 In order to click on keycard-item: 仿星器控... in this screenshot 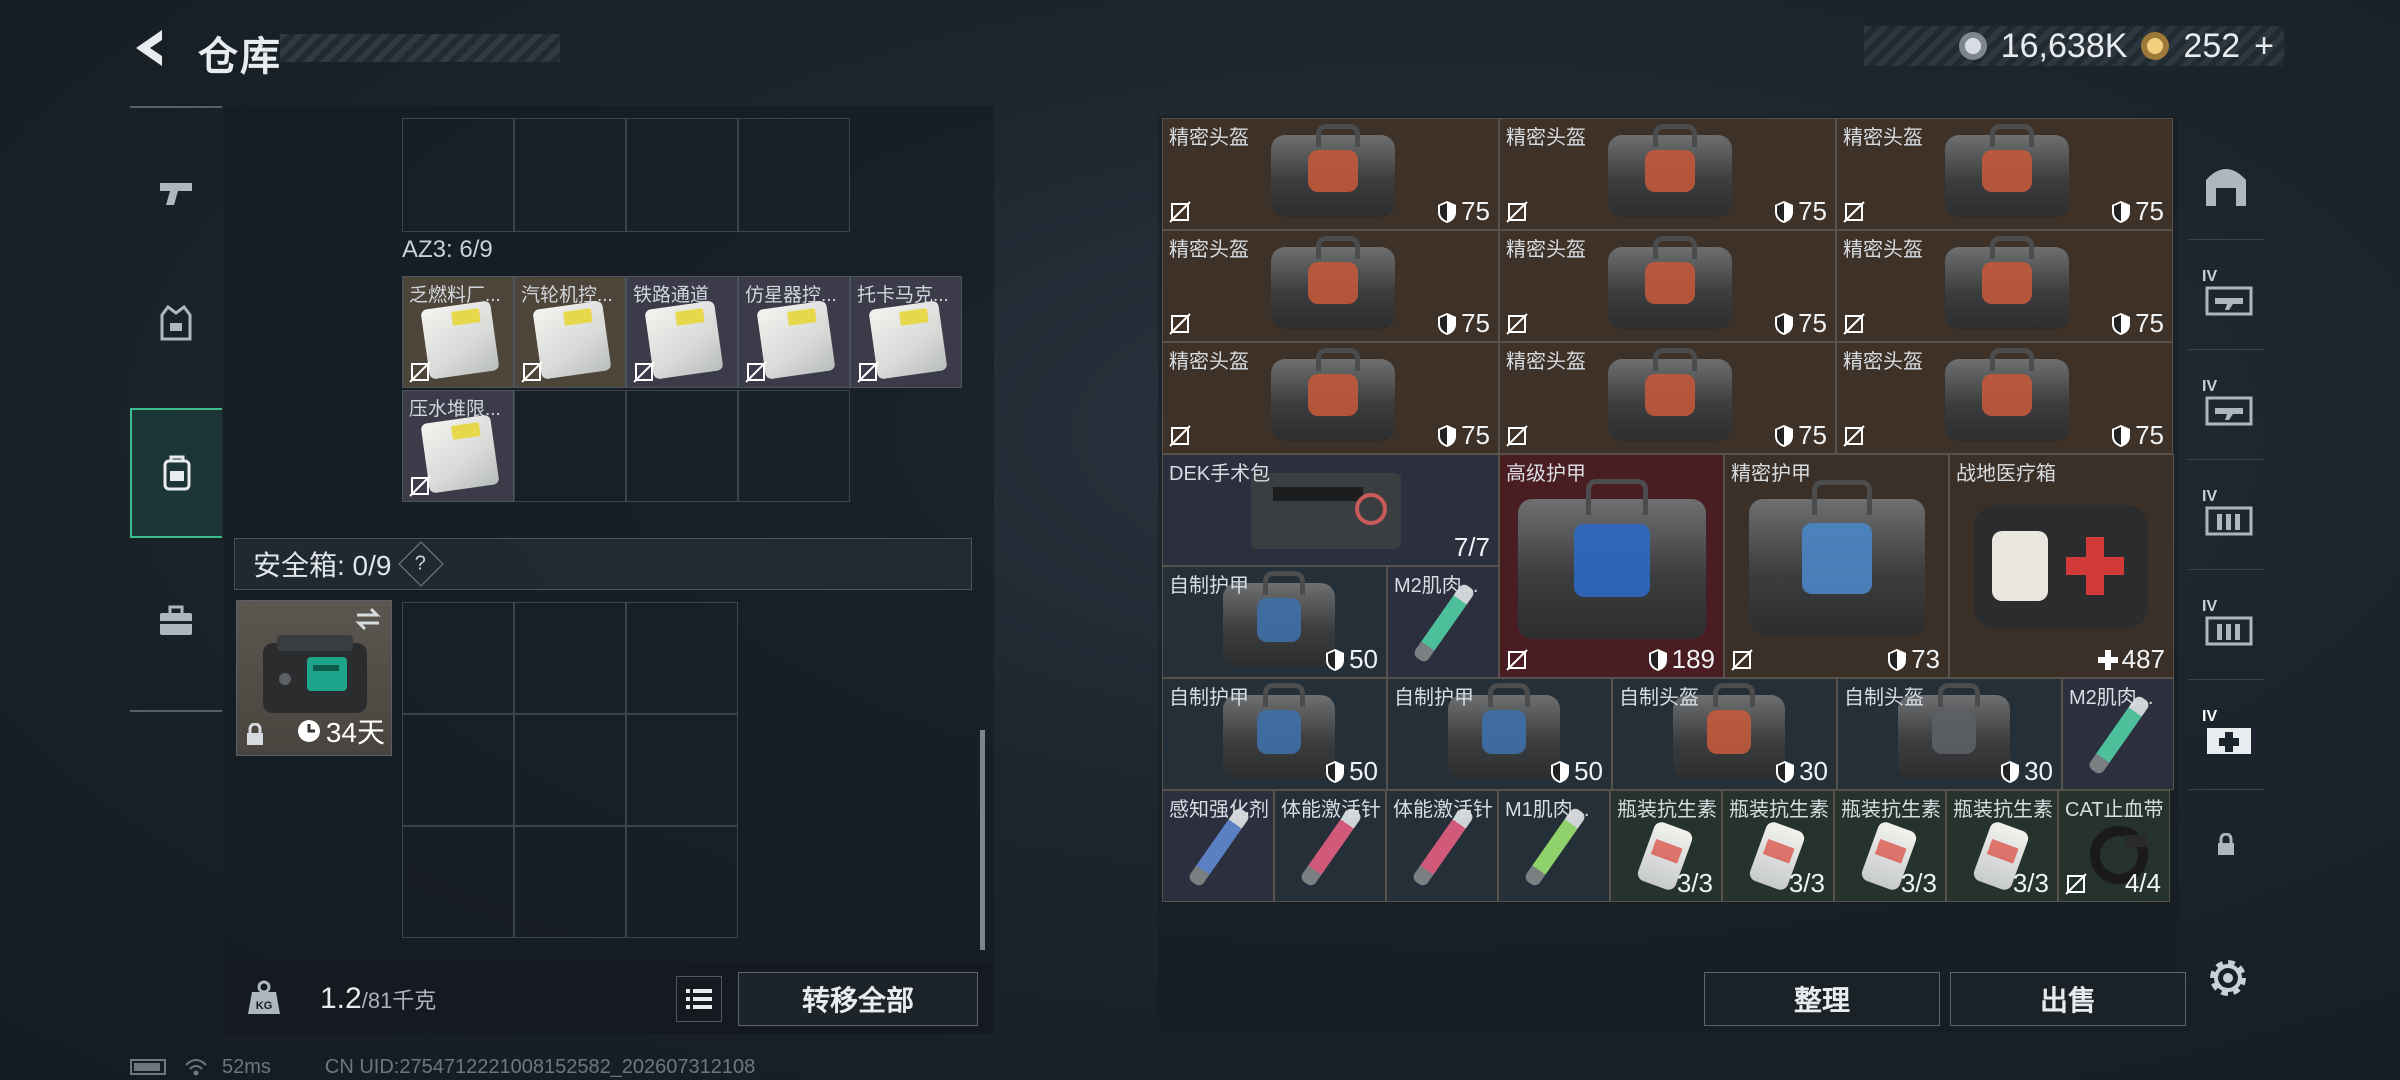, I will do `click(794, 332)`.